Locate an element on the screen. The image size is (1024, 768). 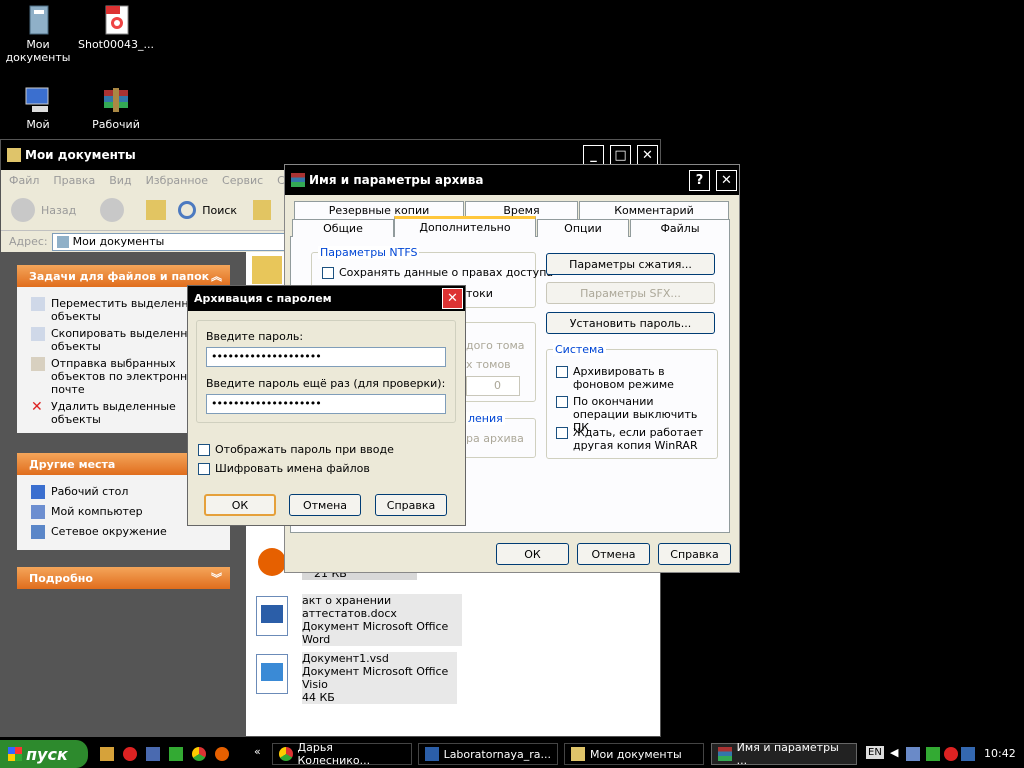
tab-general: Общие is located at coordinates (343, 228).